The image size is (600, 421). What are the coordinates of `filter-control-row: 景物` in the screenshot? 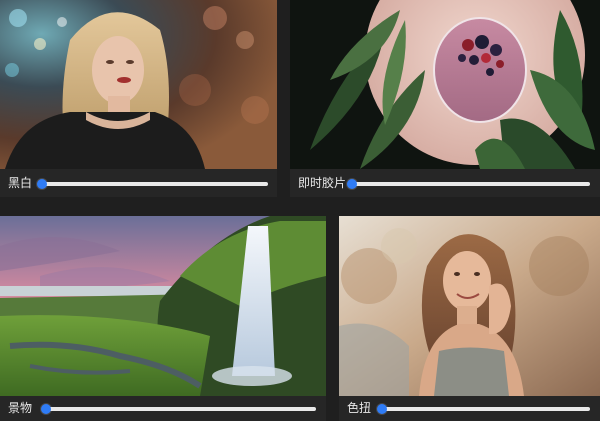 It's located at (163, 408).